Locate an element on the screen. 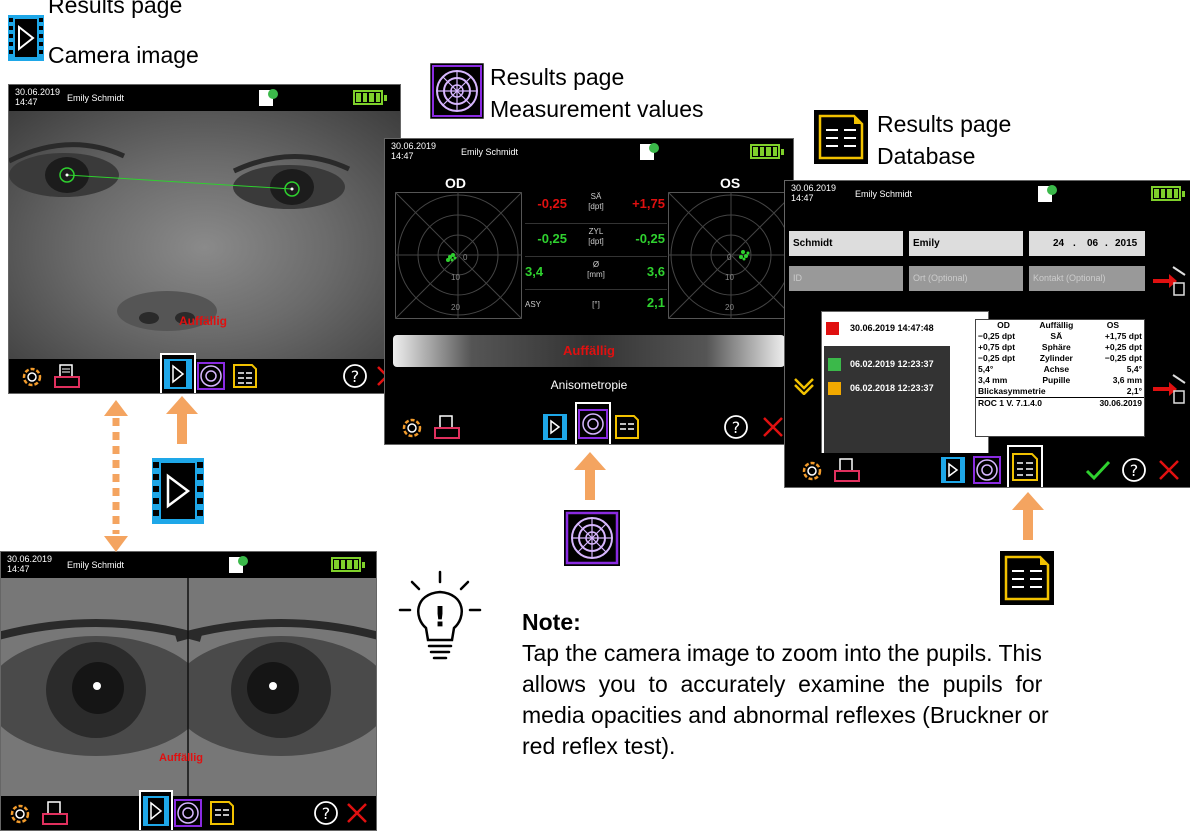 This screenshot has width=1190, height=831. row-sa-label: SÄ [dpt] is located at coordinates (596, 202).